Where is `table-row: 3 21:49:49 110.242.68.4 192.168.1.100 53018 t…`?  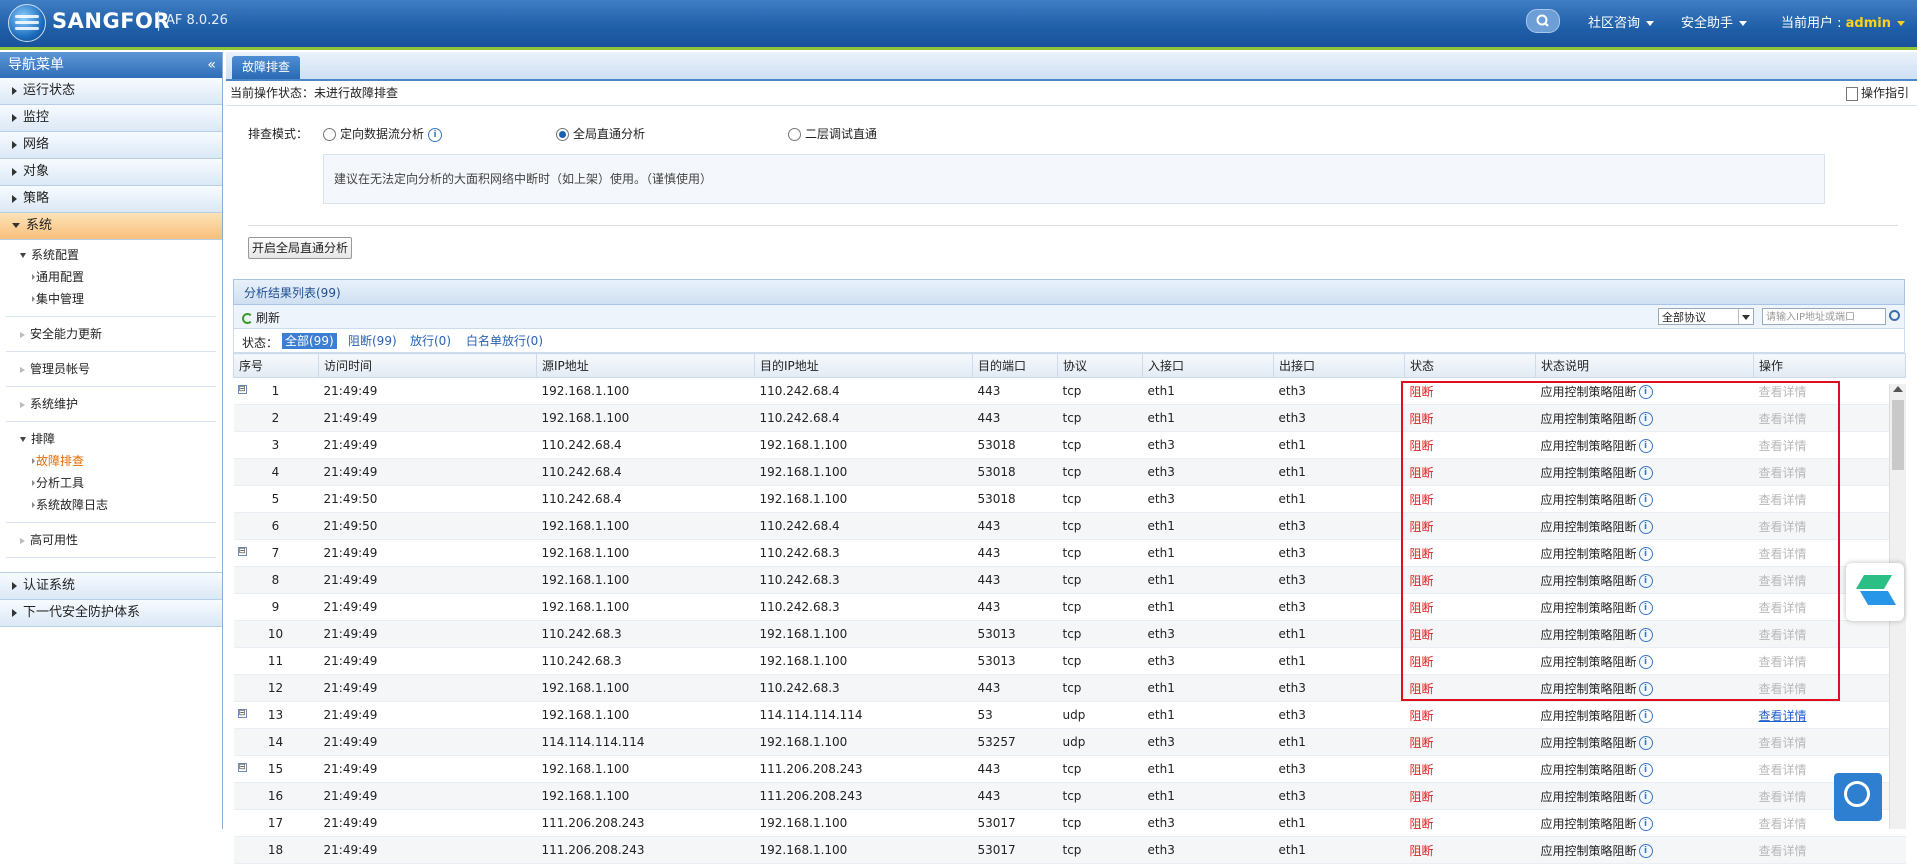
table-row: 3 21:49:49 110.242.68.4 192.168.1.100 53018 t… is located at coordinates (1069, 445).